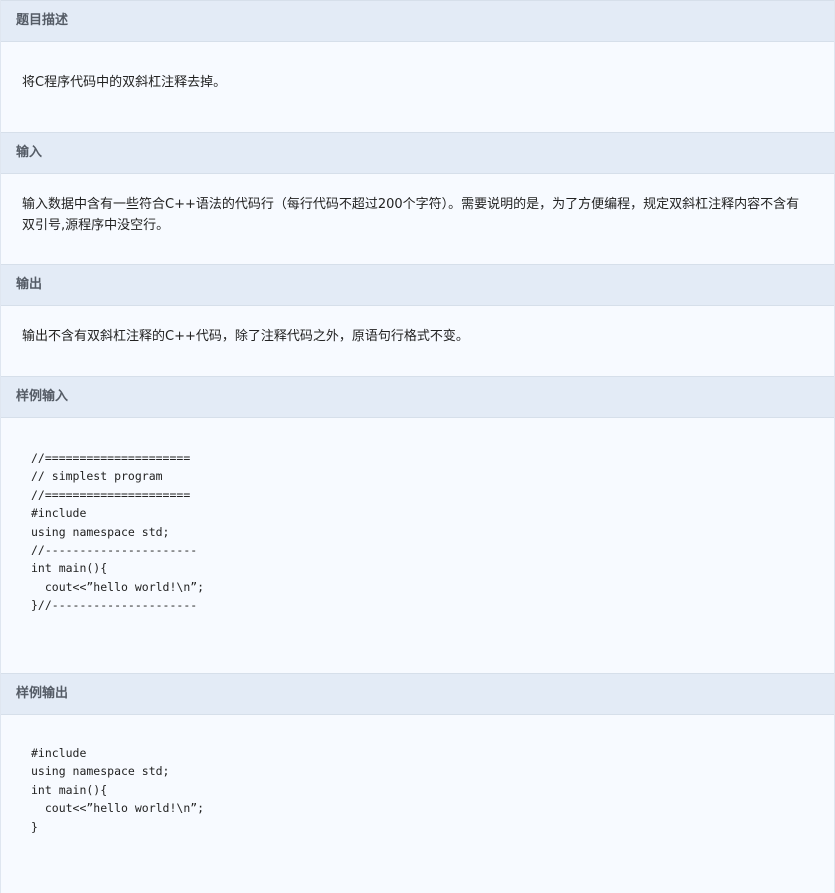 The width and height of the screenshot is (835, 893). Describe the element at coordinates (417, 82) in the screenshot. I see `description-body: 将C程序代码中的双斜杠注释去掉。` at that location.